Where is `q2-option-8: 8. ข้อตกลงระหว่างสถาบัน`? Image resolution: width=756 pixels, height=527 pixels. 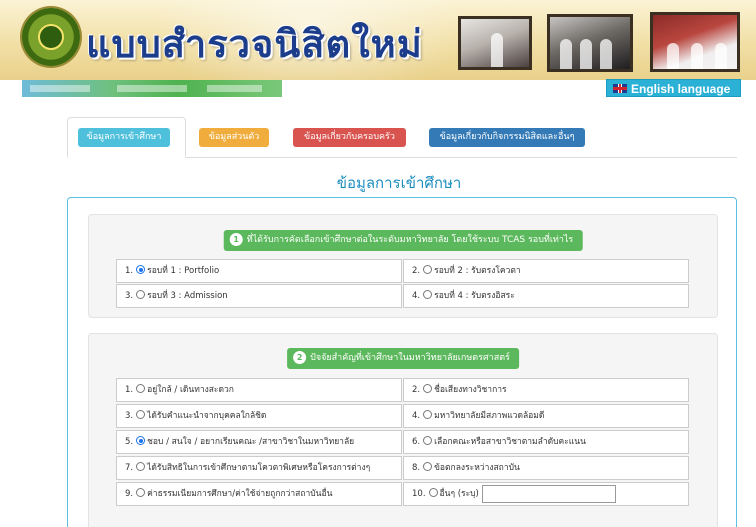
q2-option-8: 8. ข้อตกลงระหว่างสถาบัน is located at coordinates (546, 468).